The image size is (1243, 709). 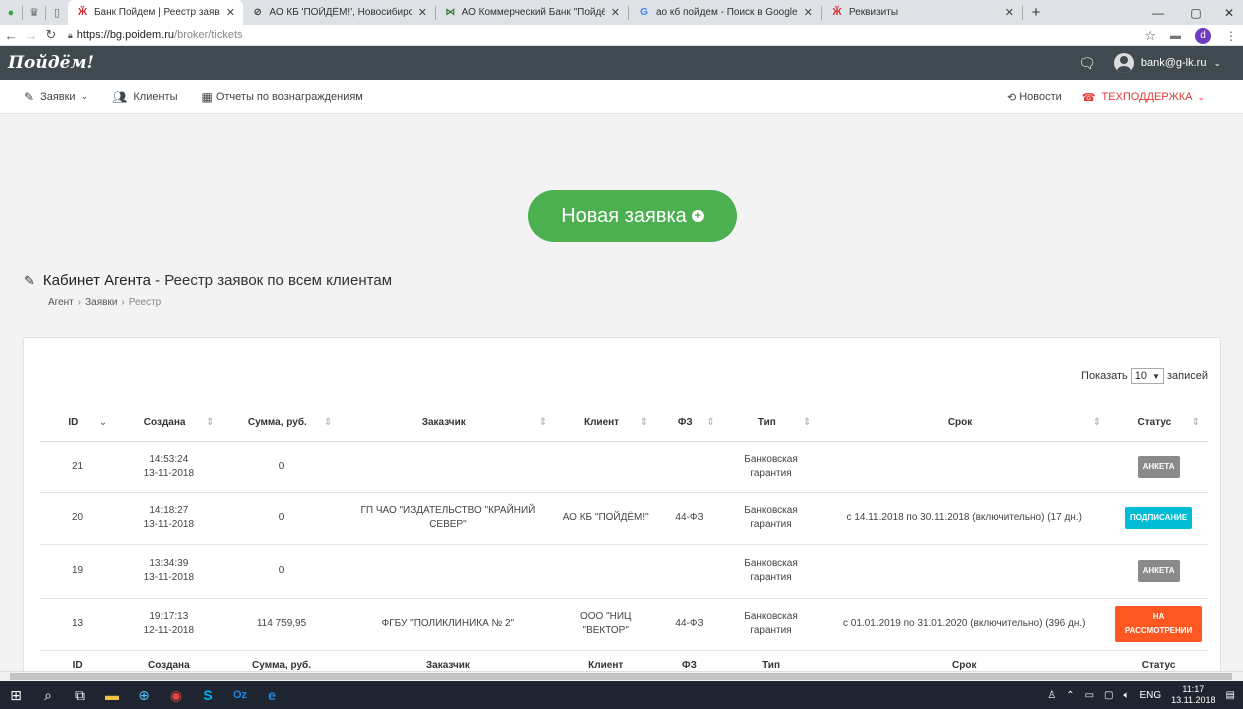 What do you see at coordinates (169, 624) in the screenshot?
I see `cell-created: 19:17:13 12-11-2018` at bounding box center [169, 624].